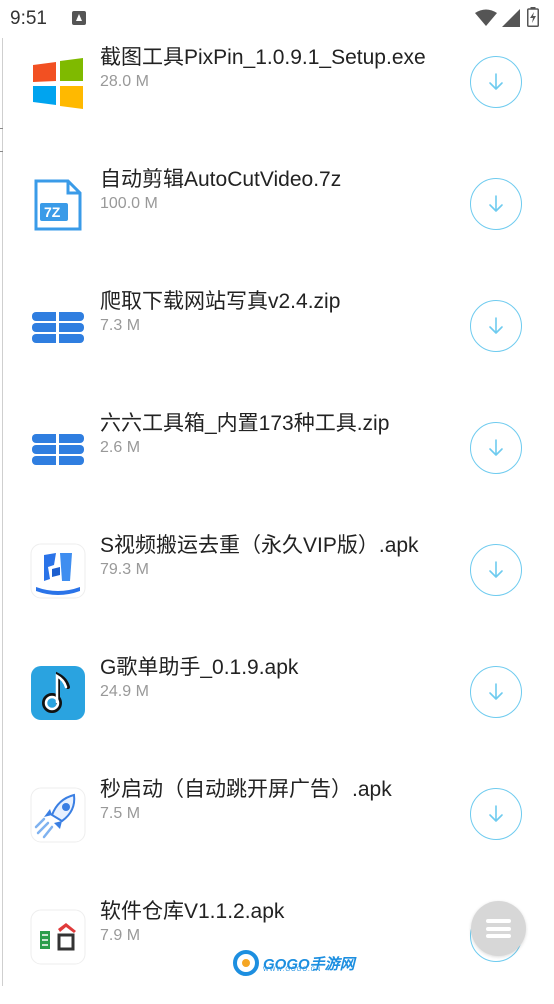 The width and height of the screenshot is (554, 1004). I want to click on list-item: 截图工具PixPin_1.0.9.1_Setup.exe 28.0 M, so click(277, 89).